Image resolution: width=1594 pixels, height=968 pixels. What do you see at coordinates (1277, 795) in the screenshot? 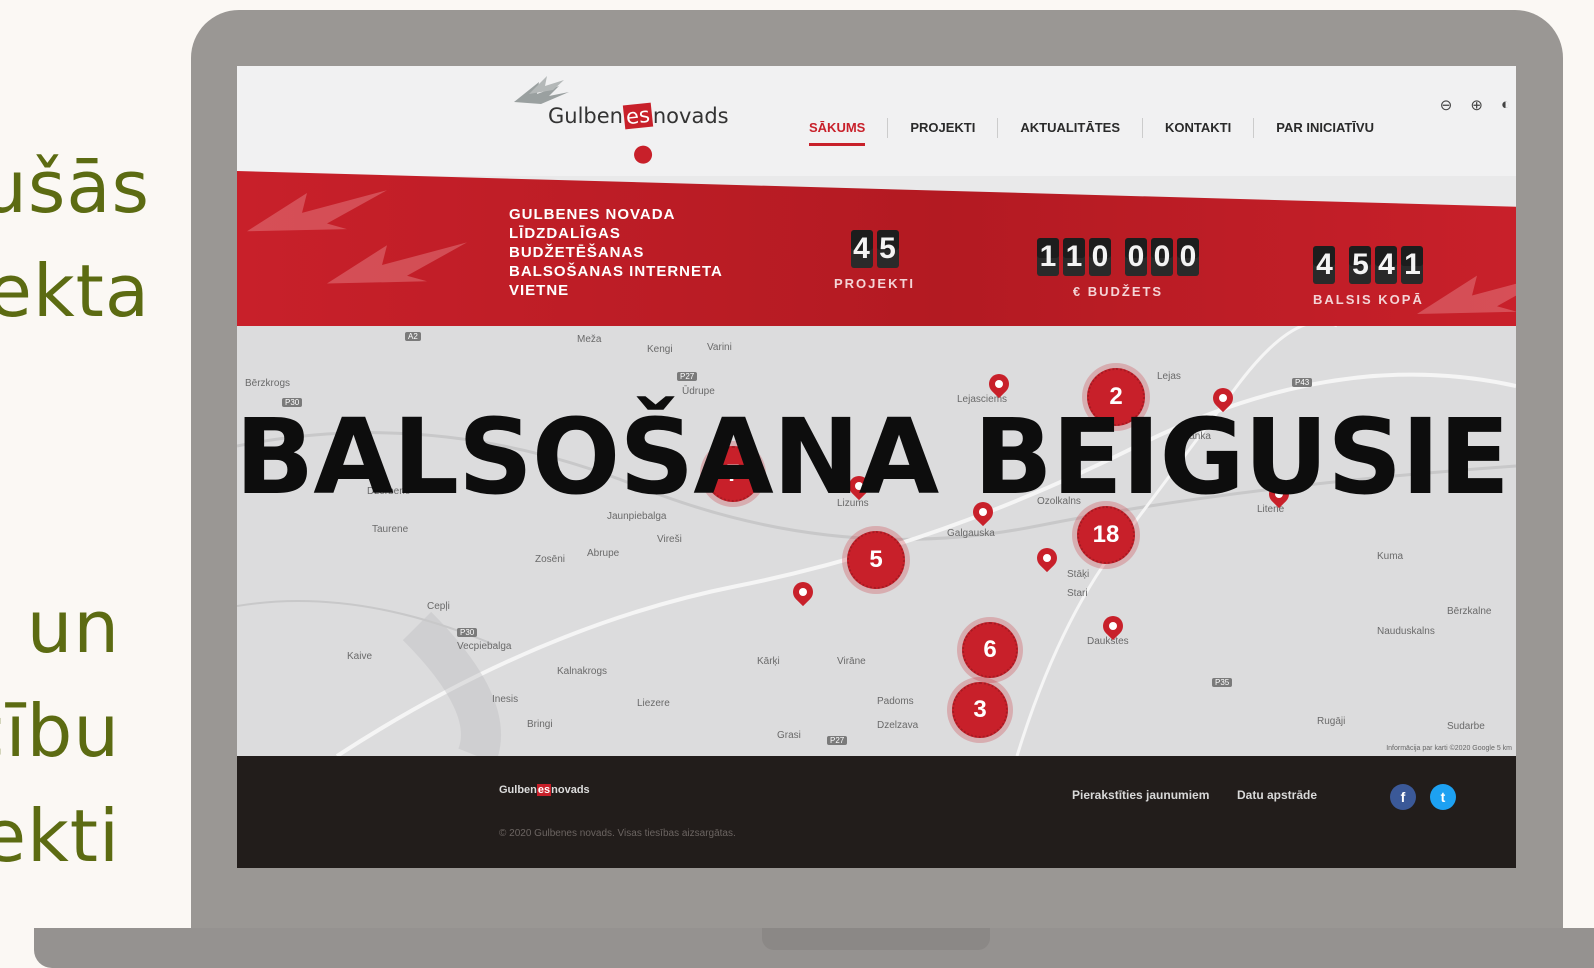
I see `data-processing-link: Datu apstrāde` at bounding box center [1277, 795].